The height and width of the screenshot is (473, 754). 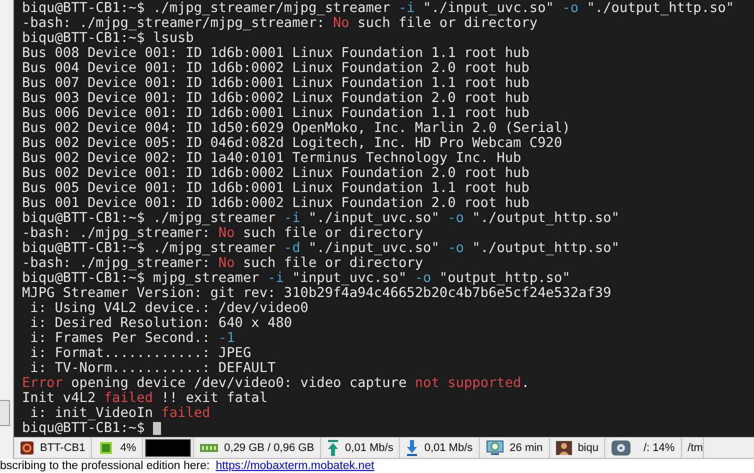 I want to click on uptime: 26 min, so click(x=526, y=448).